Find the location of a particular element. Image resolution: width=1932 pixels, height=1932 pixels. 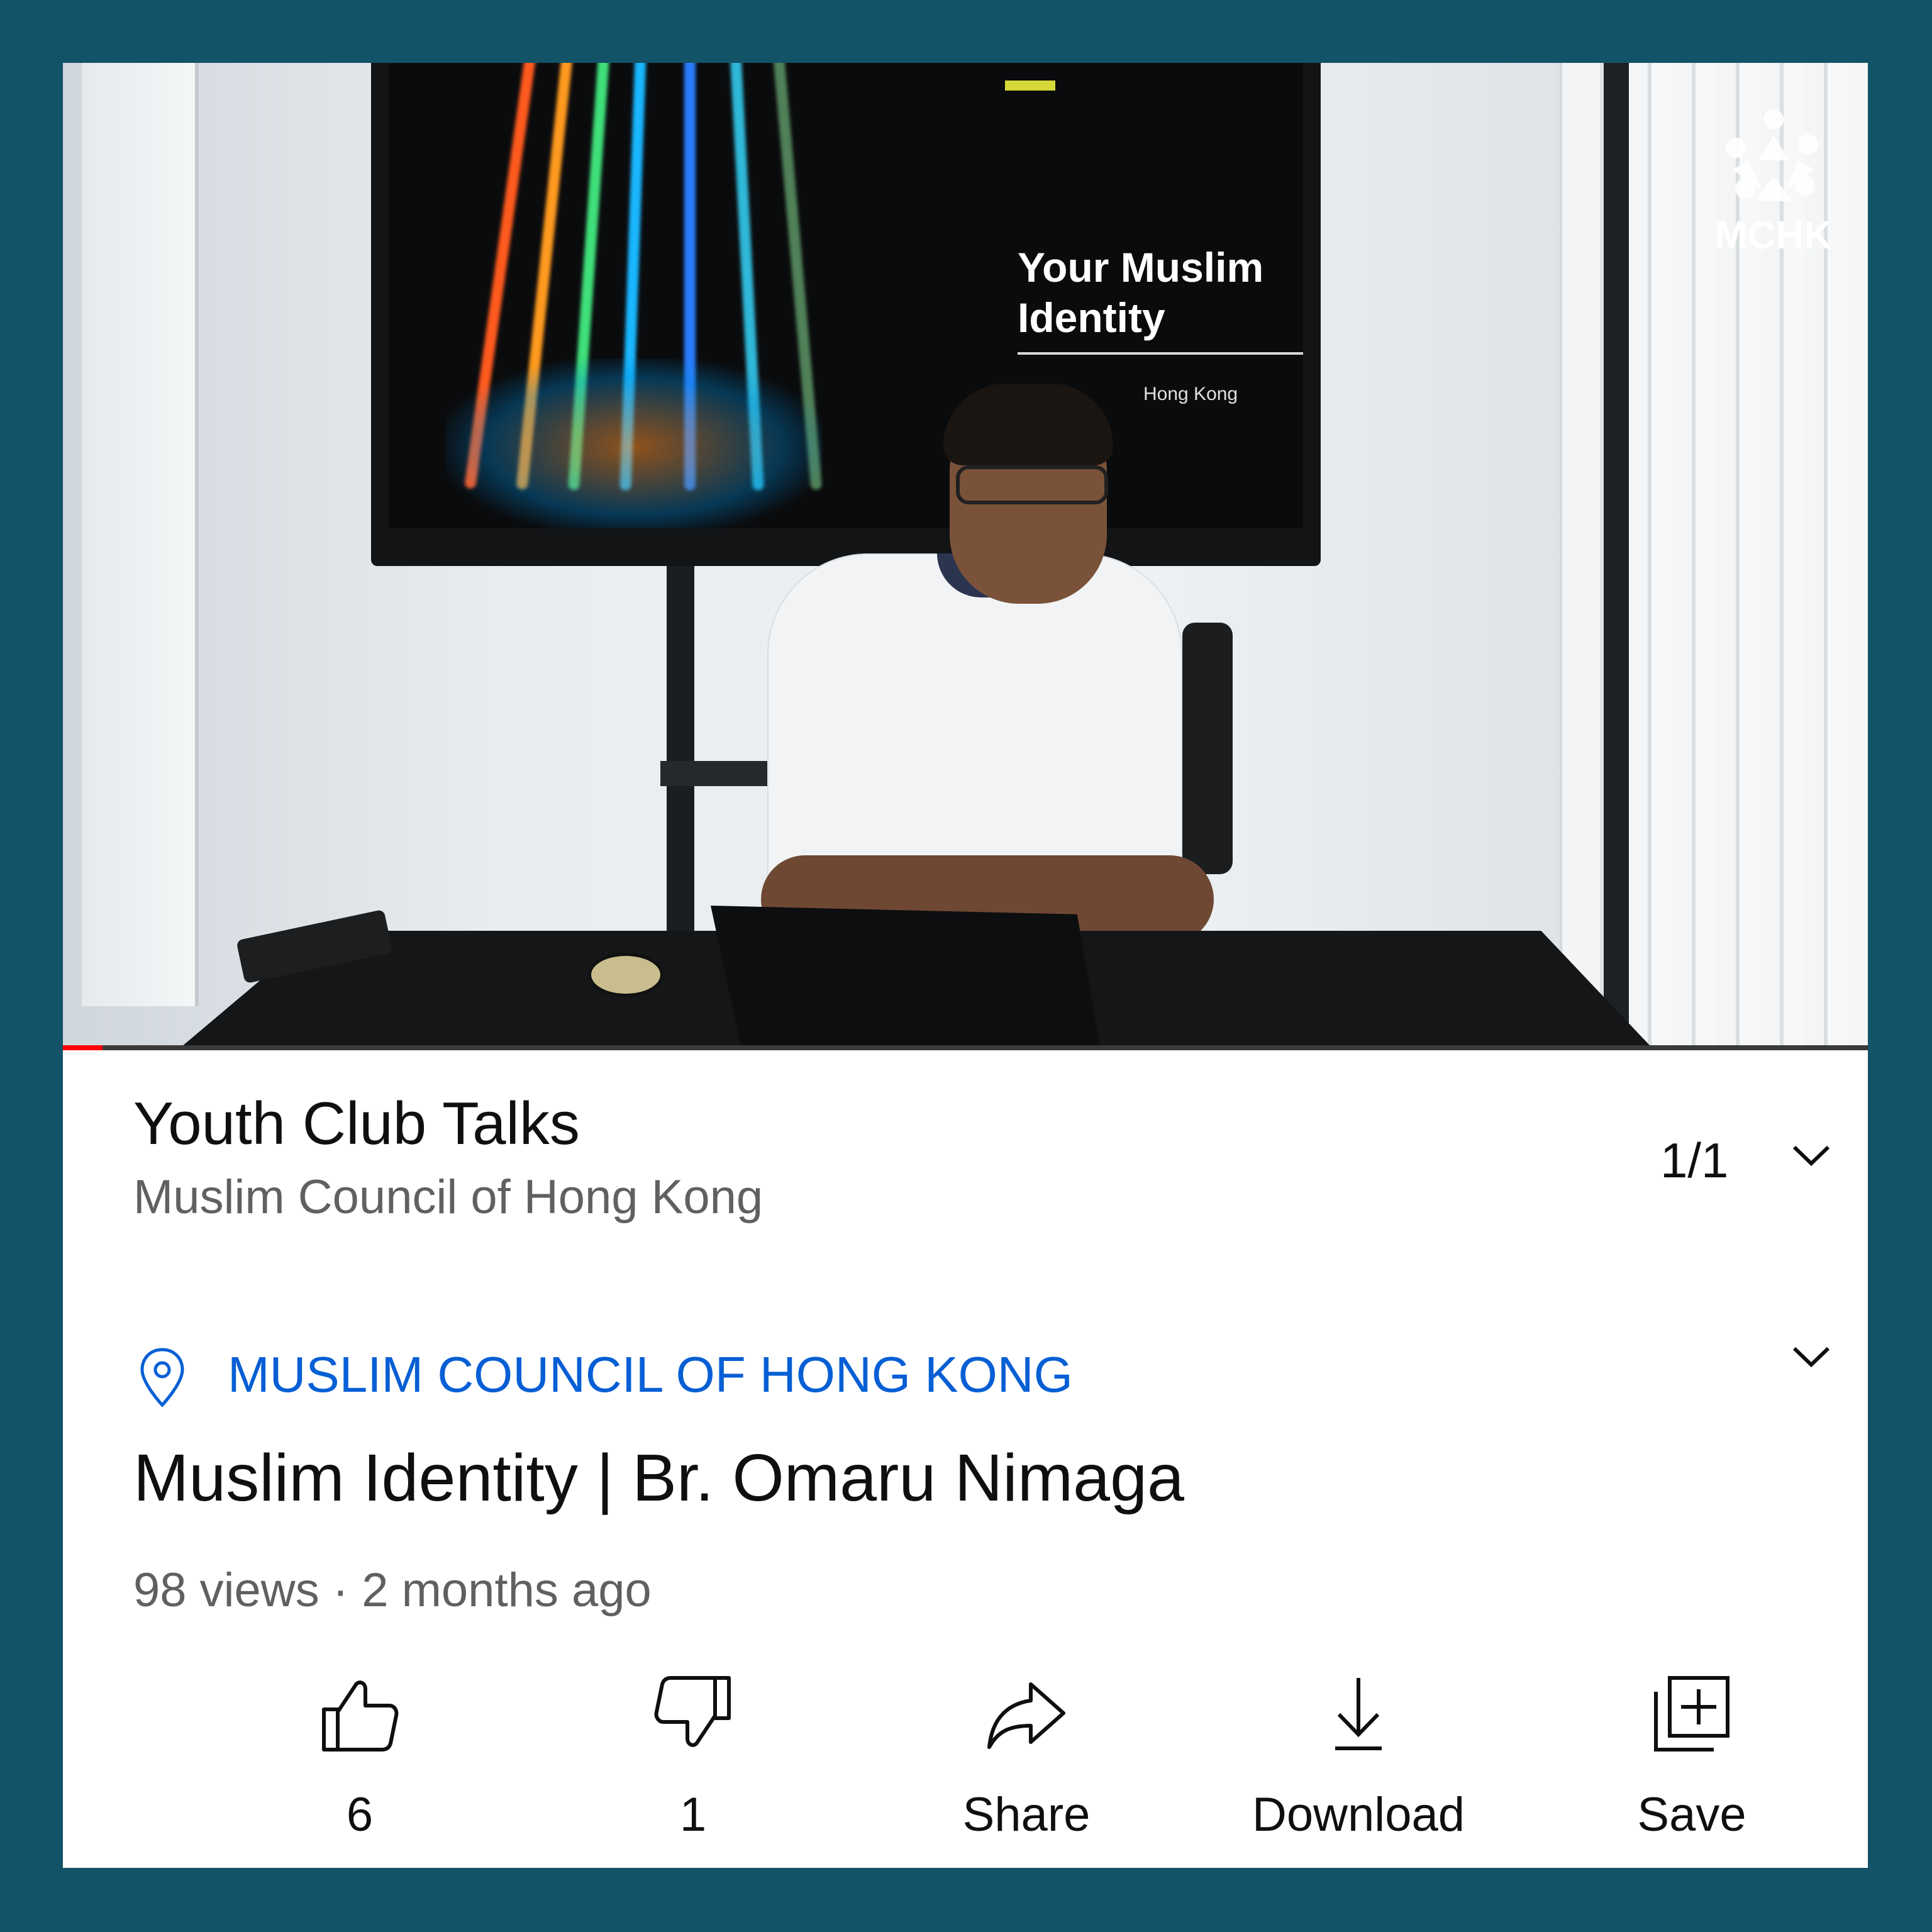

playlist-position: 1/1 is located at coordinates (1694, 1160).